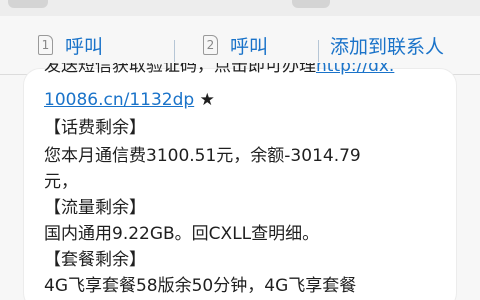  What do you see at coordinates (61, 182) in the screenshot?
I see `fee-line-2: 元，` at bounding box center [61, 182].